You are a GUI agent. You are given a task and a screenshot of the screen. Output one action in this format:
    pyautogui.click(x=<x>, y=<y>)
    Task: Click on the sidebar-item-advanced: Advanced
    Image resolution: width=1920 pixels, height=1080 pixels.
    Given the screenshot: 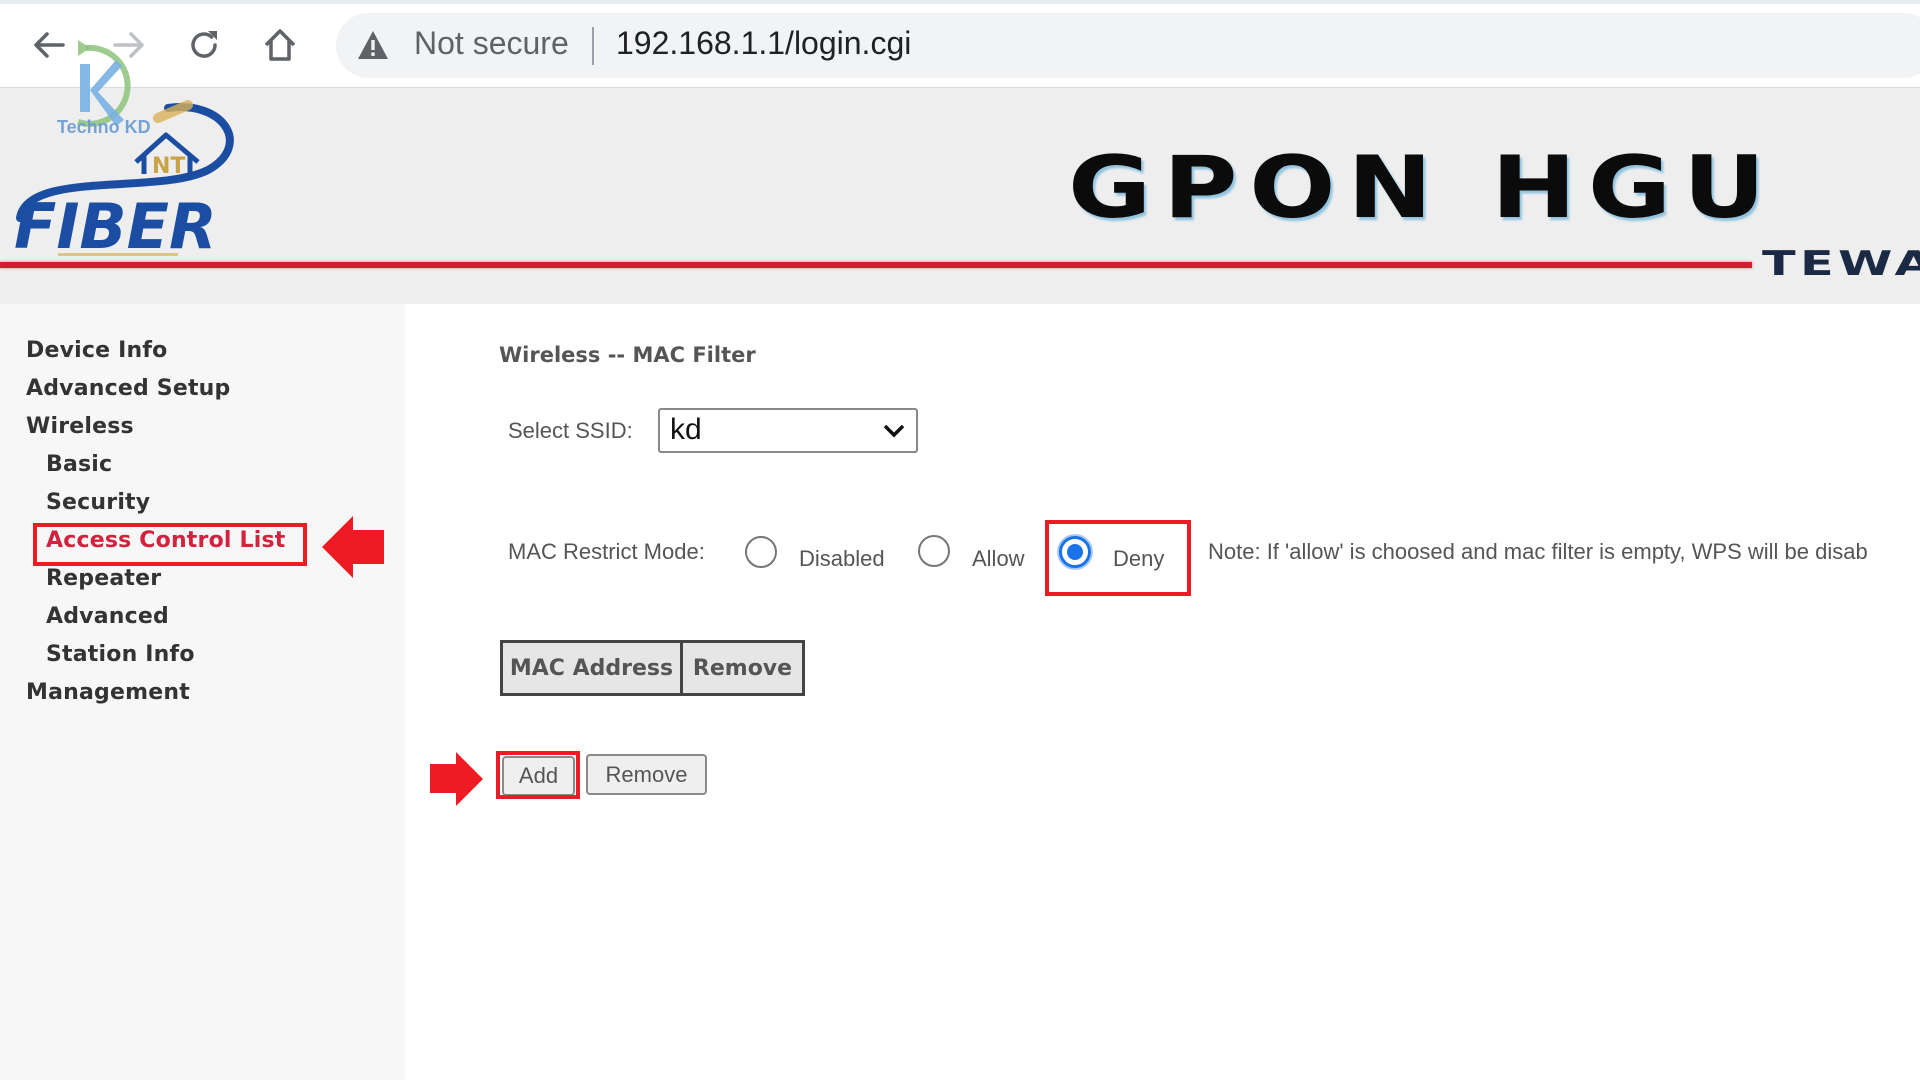 What is the action you would take?
    pyautogui.click(x=107, y=616)
    